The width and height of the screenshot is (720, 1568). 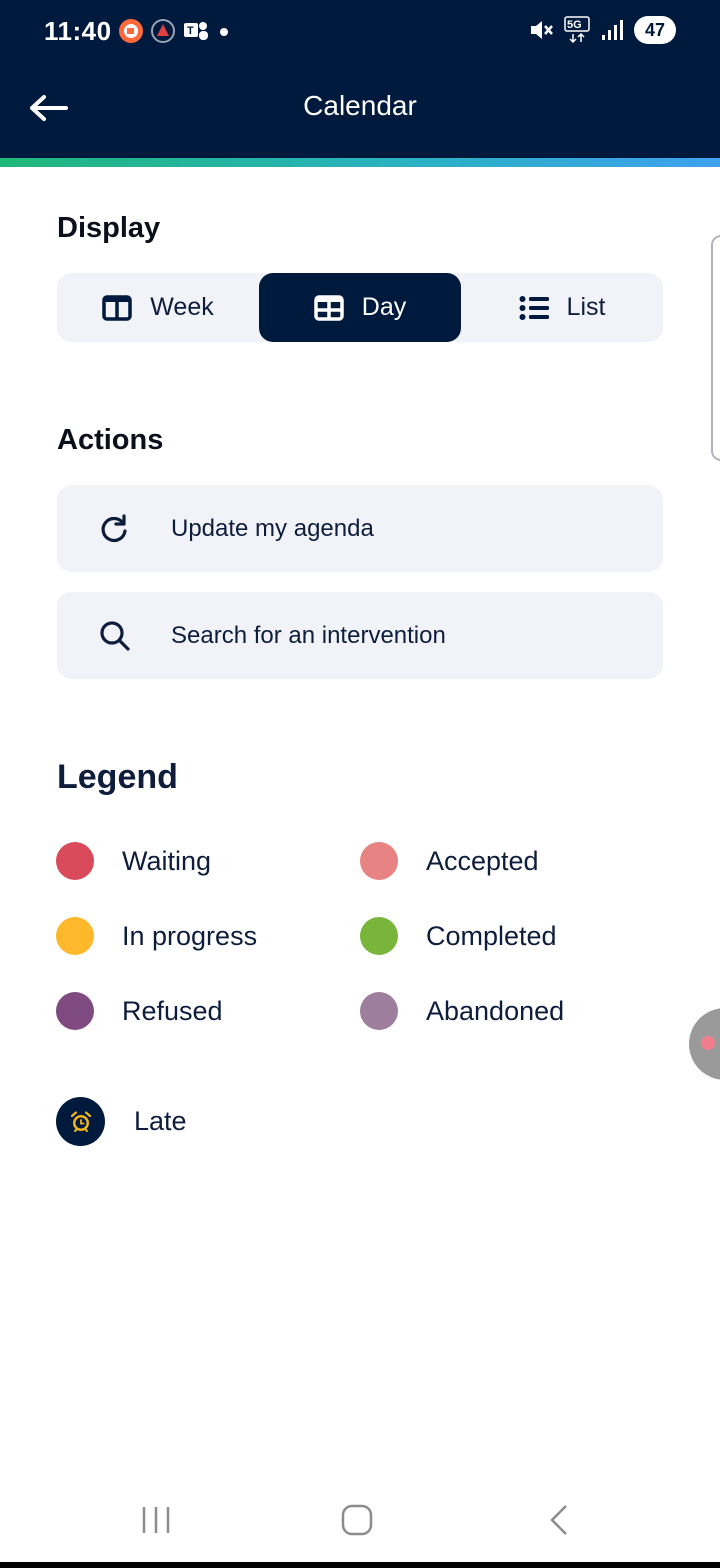 I want to click on legend-item-abandoned: Abandoned, so click(x=462, y=1011).